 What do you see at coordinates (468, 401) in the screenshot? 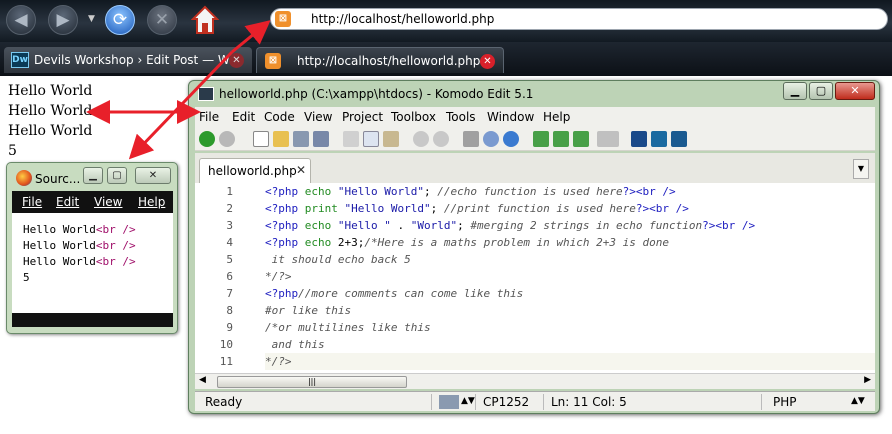
I see `encoding-spinner-icon: ▲▼` at bounding box center [468, 401].